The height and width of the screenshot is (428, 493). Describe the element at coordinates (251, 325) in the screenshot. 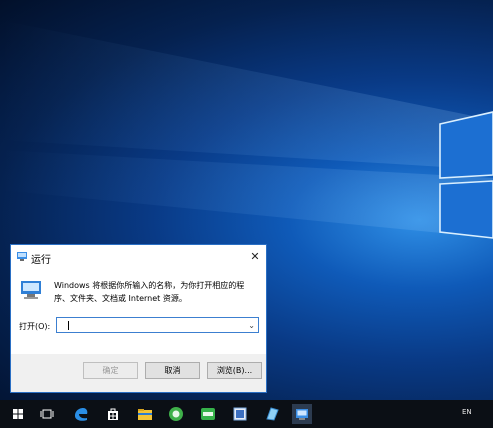

I see `chevron-down-icon: ⌄` at that location.